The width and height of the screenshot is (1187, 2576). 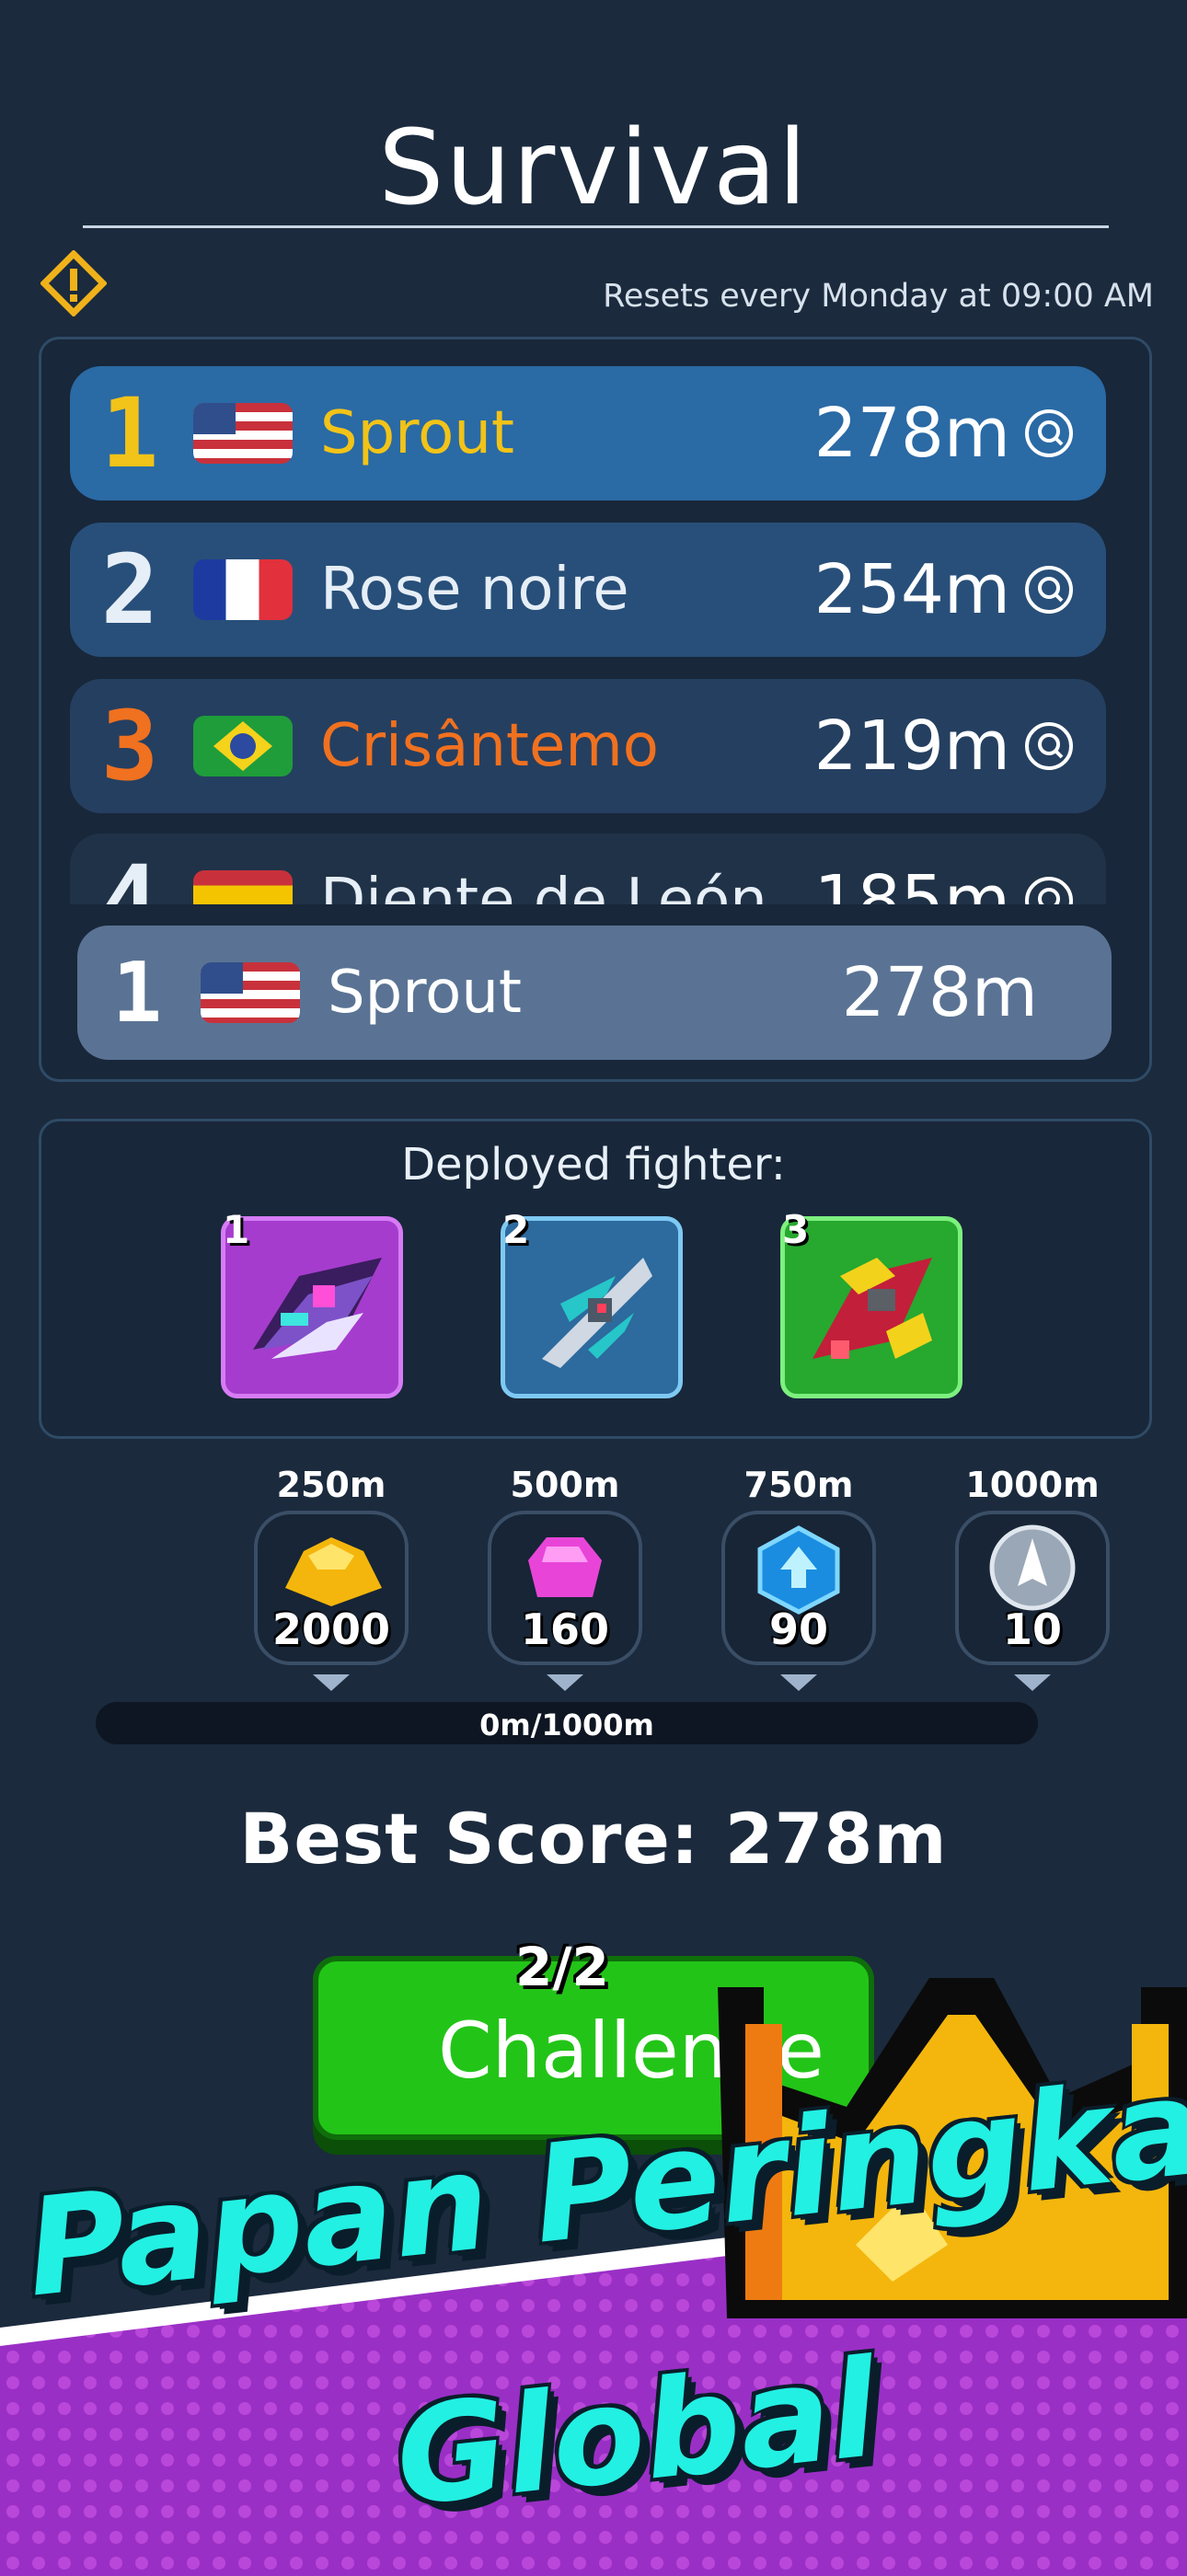 What do you see at coordinates (129, 874) in the screenshot?
I see `rank-number: 4` at bounding box center [129, 874].